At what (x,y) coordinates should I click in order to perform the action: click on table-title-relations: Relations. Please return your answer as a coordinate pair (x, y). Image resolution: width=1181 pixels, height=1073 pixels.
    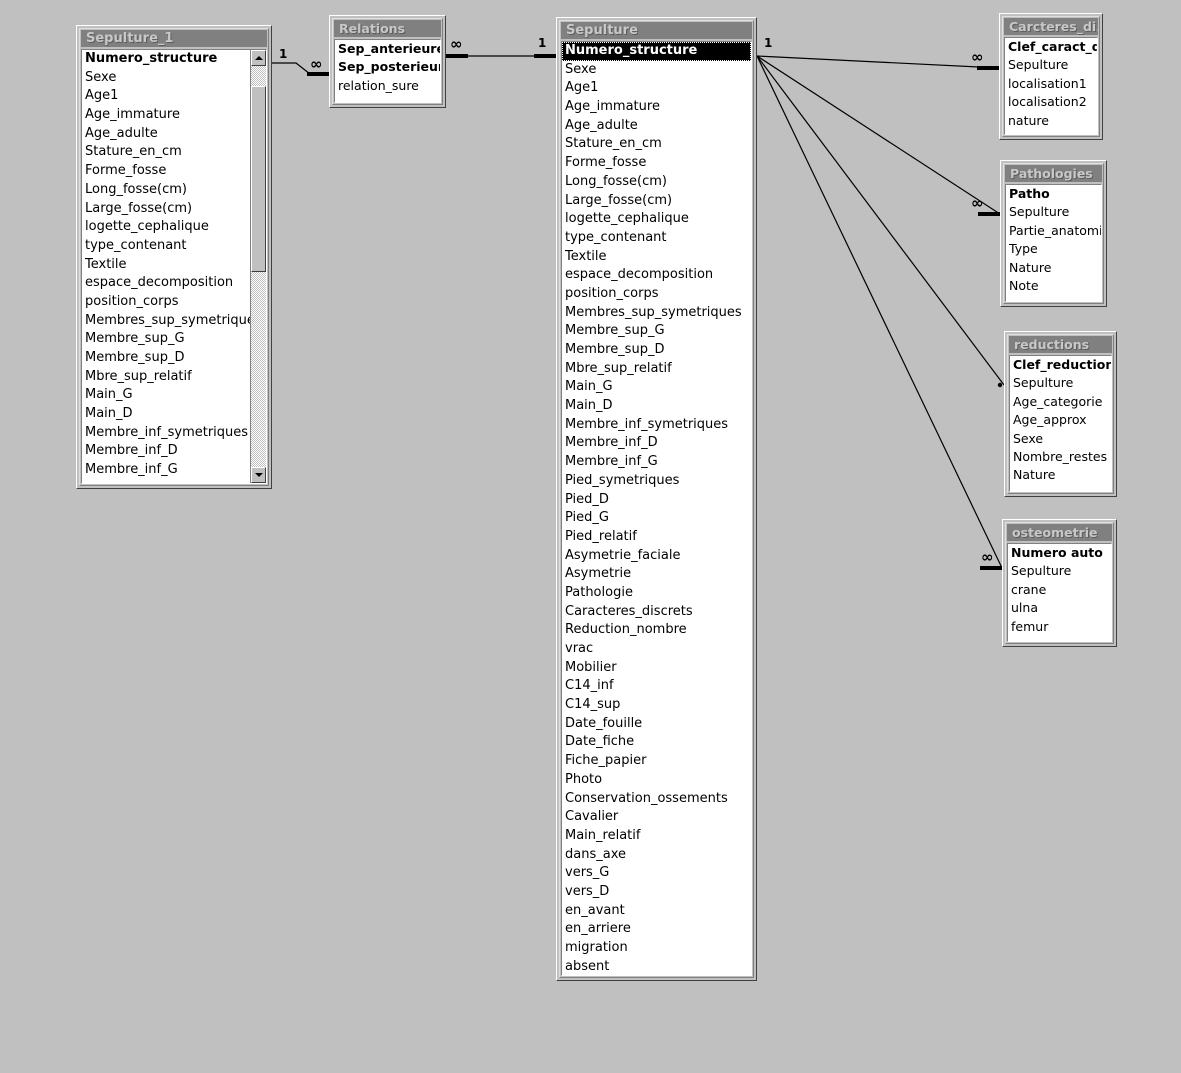
    Looking at the image, I should click on (387, 28).